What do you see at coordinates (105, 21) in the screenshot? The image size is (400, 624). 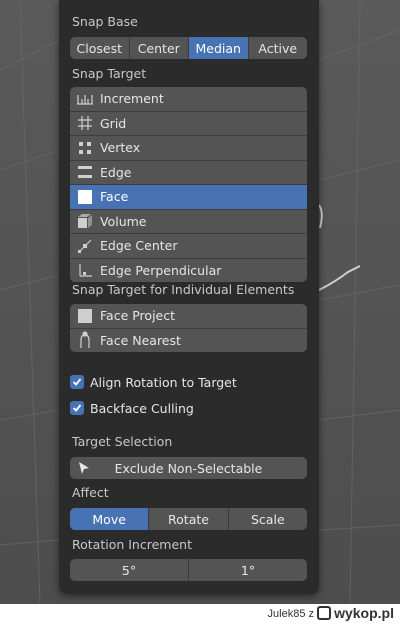 I see `snap-base-label: Snap Base` at bounding box center [105, 21].